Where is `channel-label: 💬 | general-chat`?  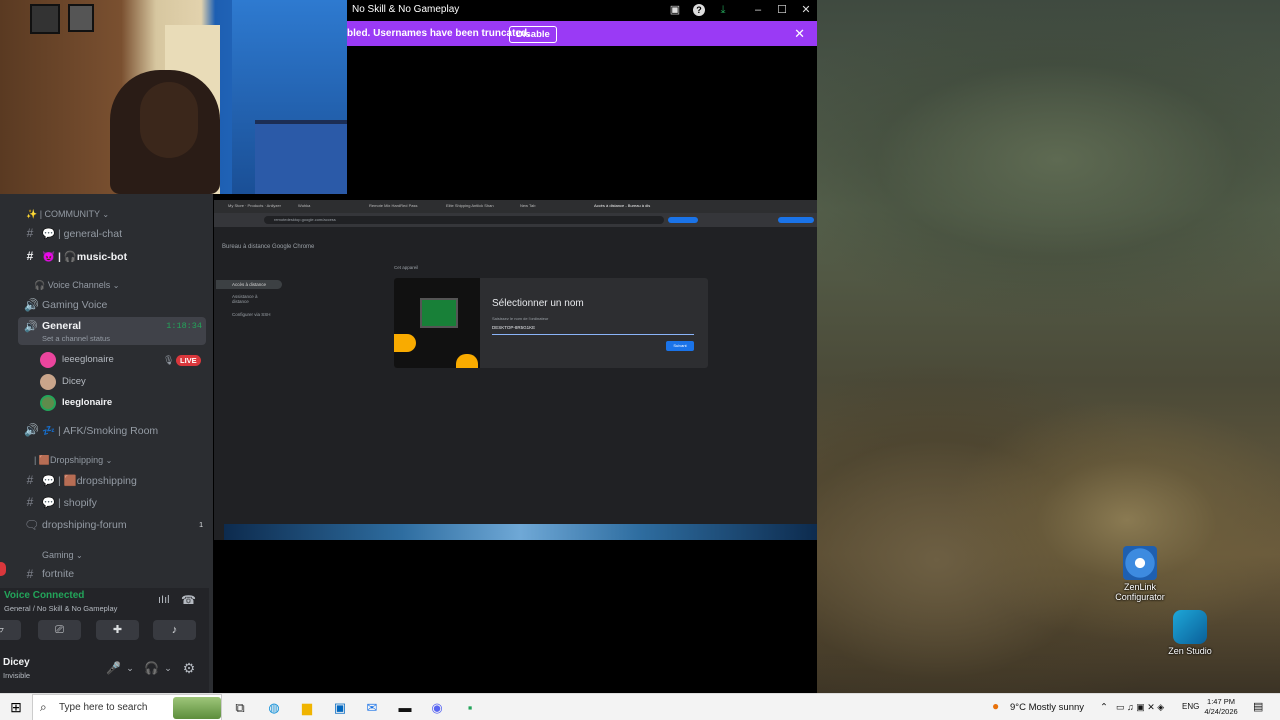 channel-label: 💬 | general-chat is located at coordinates (82, 234).